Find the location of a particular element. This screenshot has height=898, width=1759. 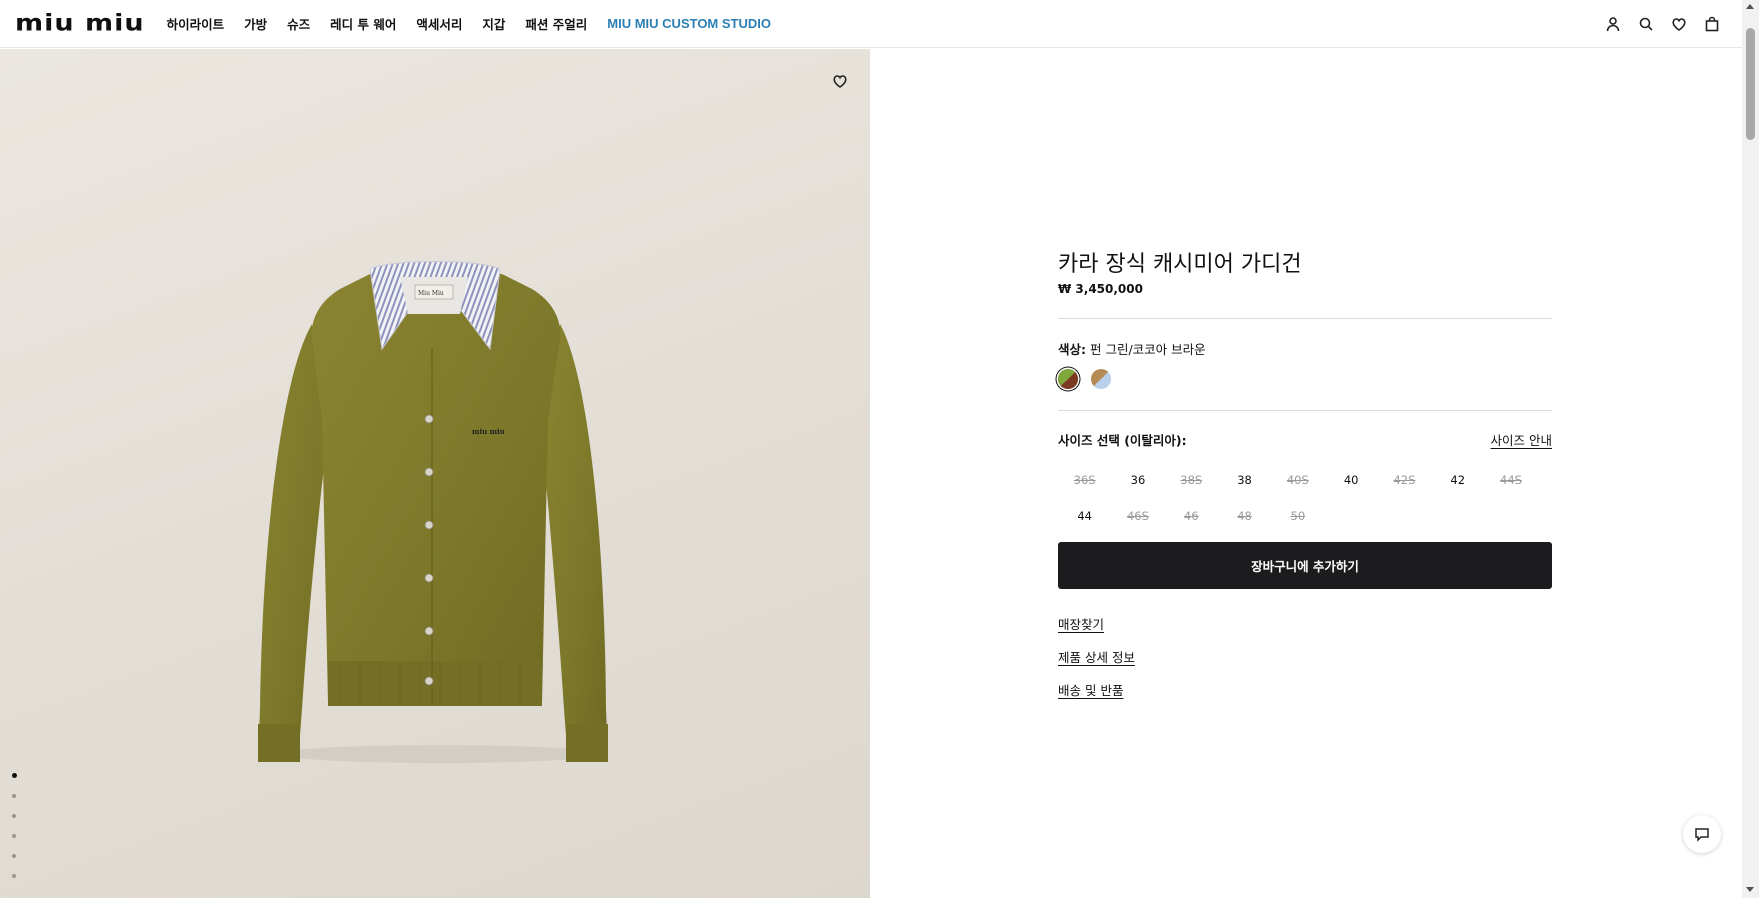

size-option: 36 is located at coordinates (1137, 480).